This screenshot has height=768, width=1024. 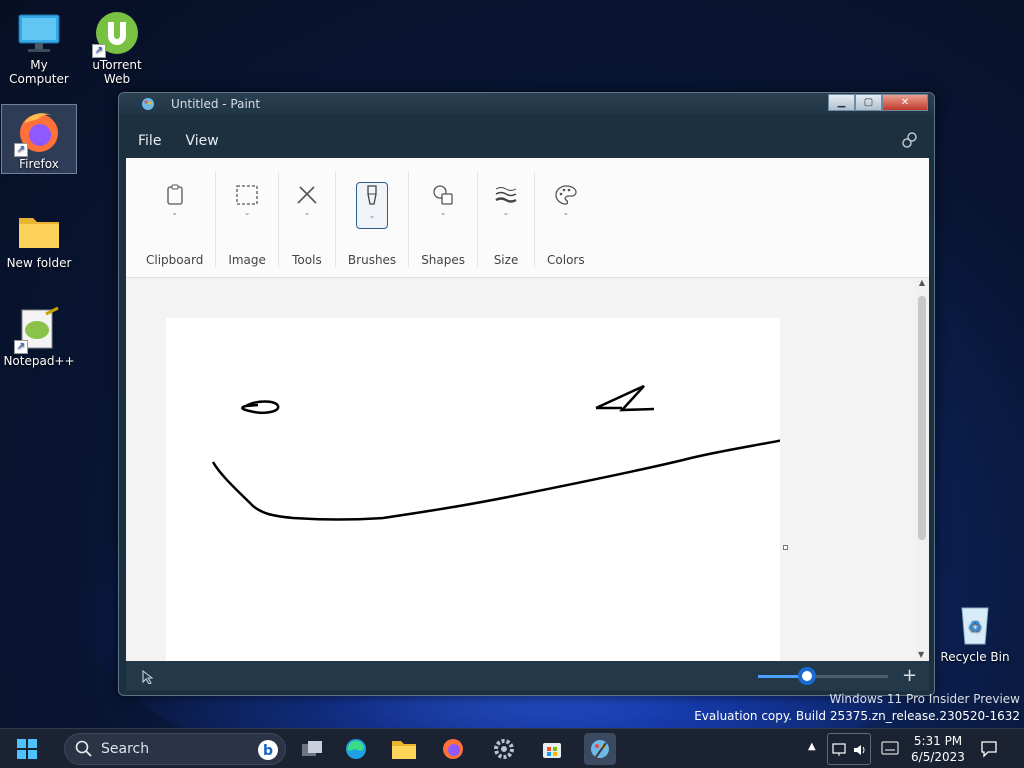 I want to click on ribbon-group-colors: ⌄ Colors, so click(x=566, y=219).